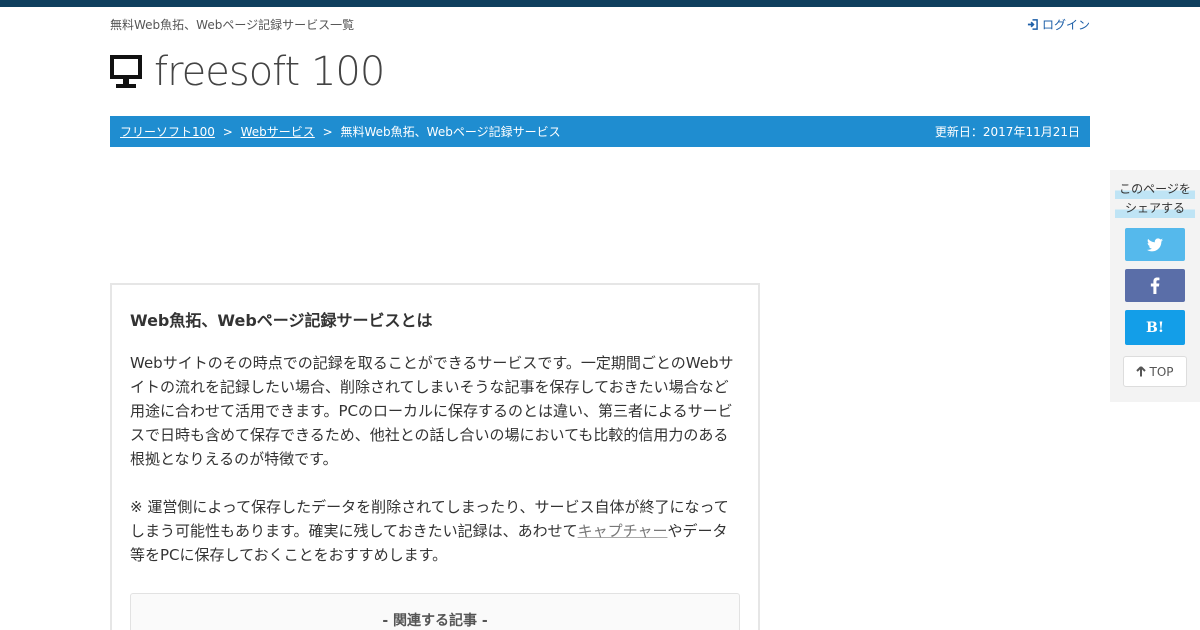  I want to click on top-accent-bar, so click(600, 3).